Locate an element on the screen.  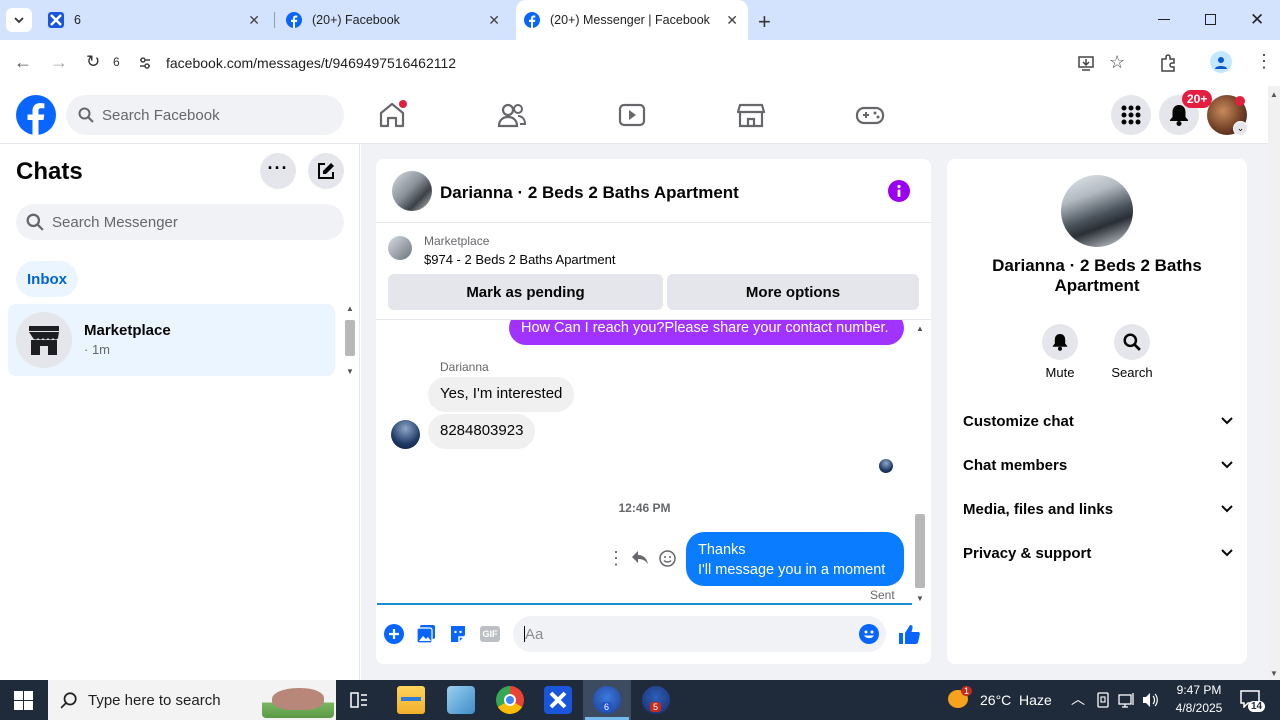
listing-title: $974 - 2 Beds 2 Baths Apartment is located at coordinates (520, 259).